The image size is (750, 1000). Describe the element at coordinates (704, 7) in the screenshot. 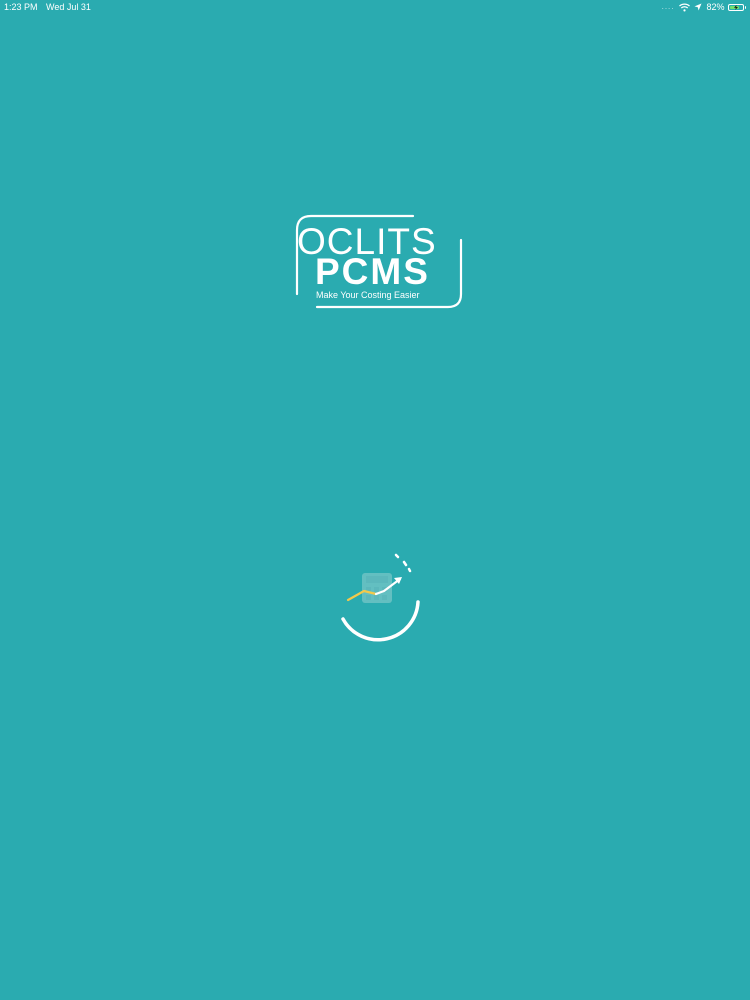

I see `status-right: .... 82%` at that location.